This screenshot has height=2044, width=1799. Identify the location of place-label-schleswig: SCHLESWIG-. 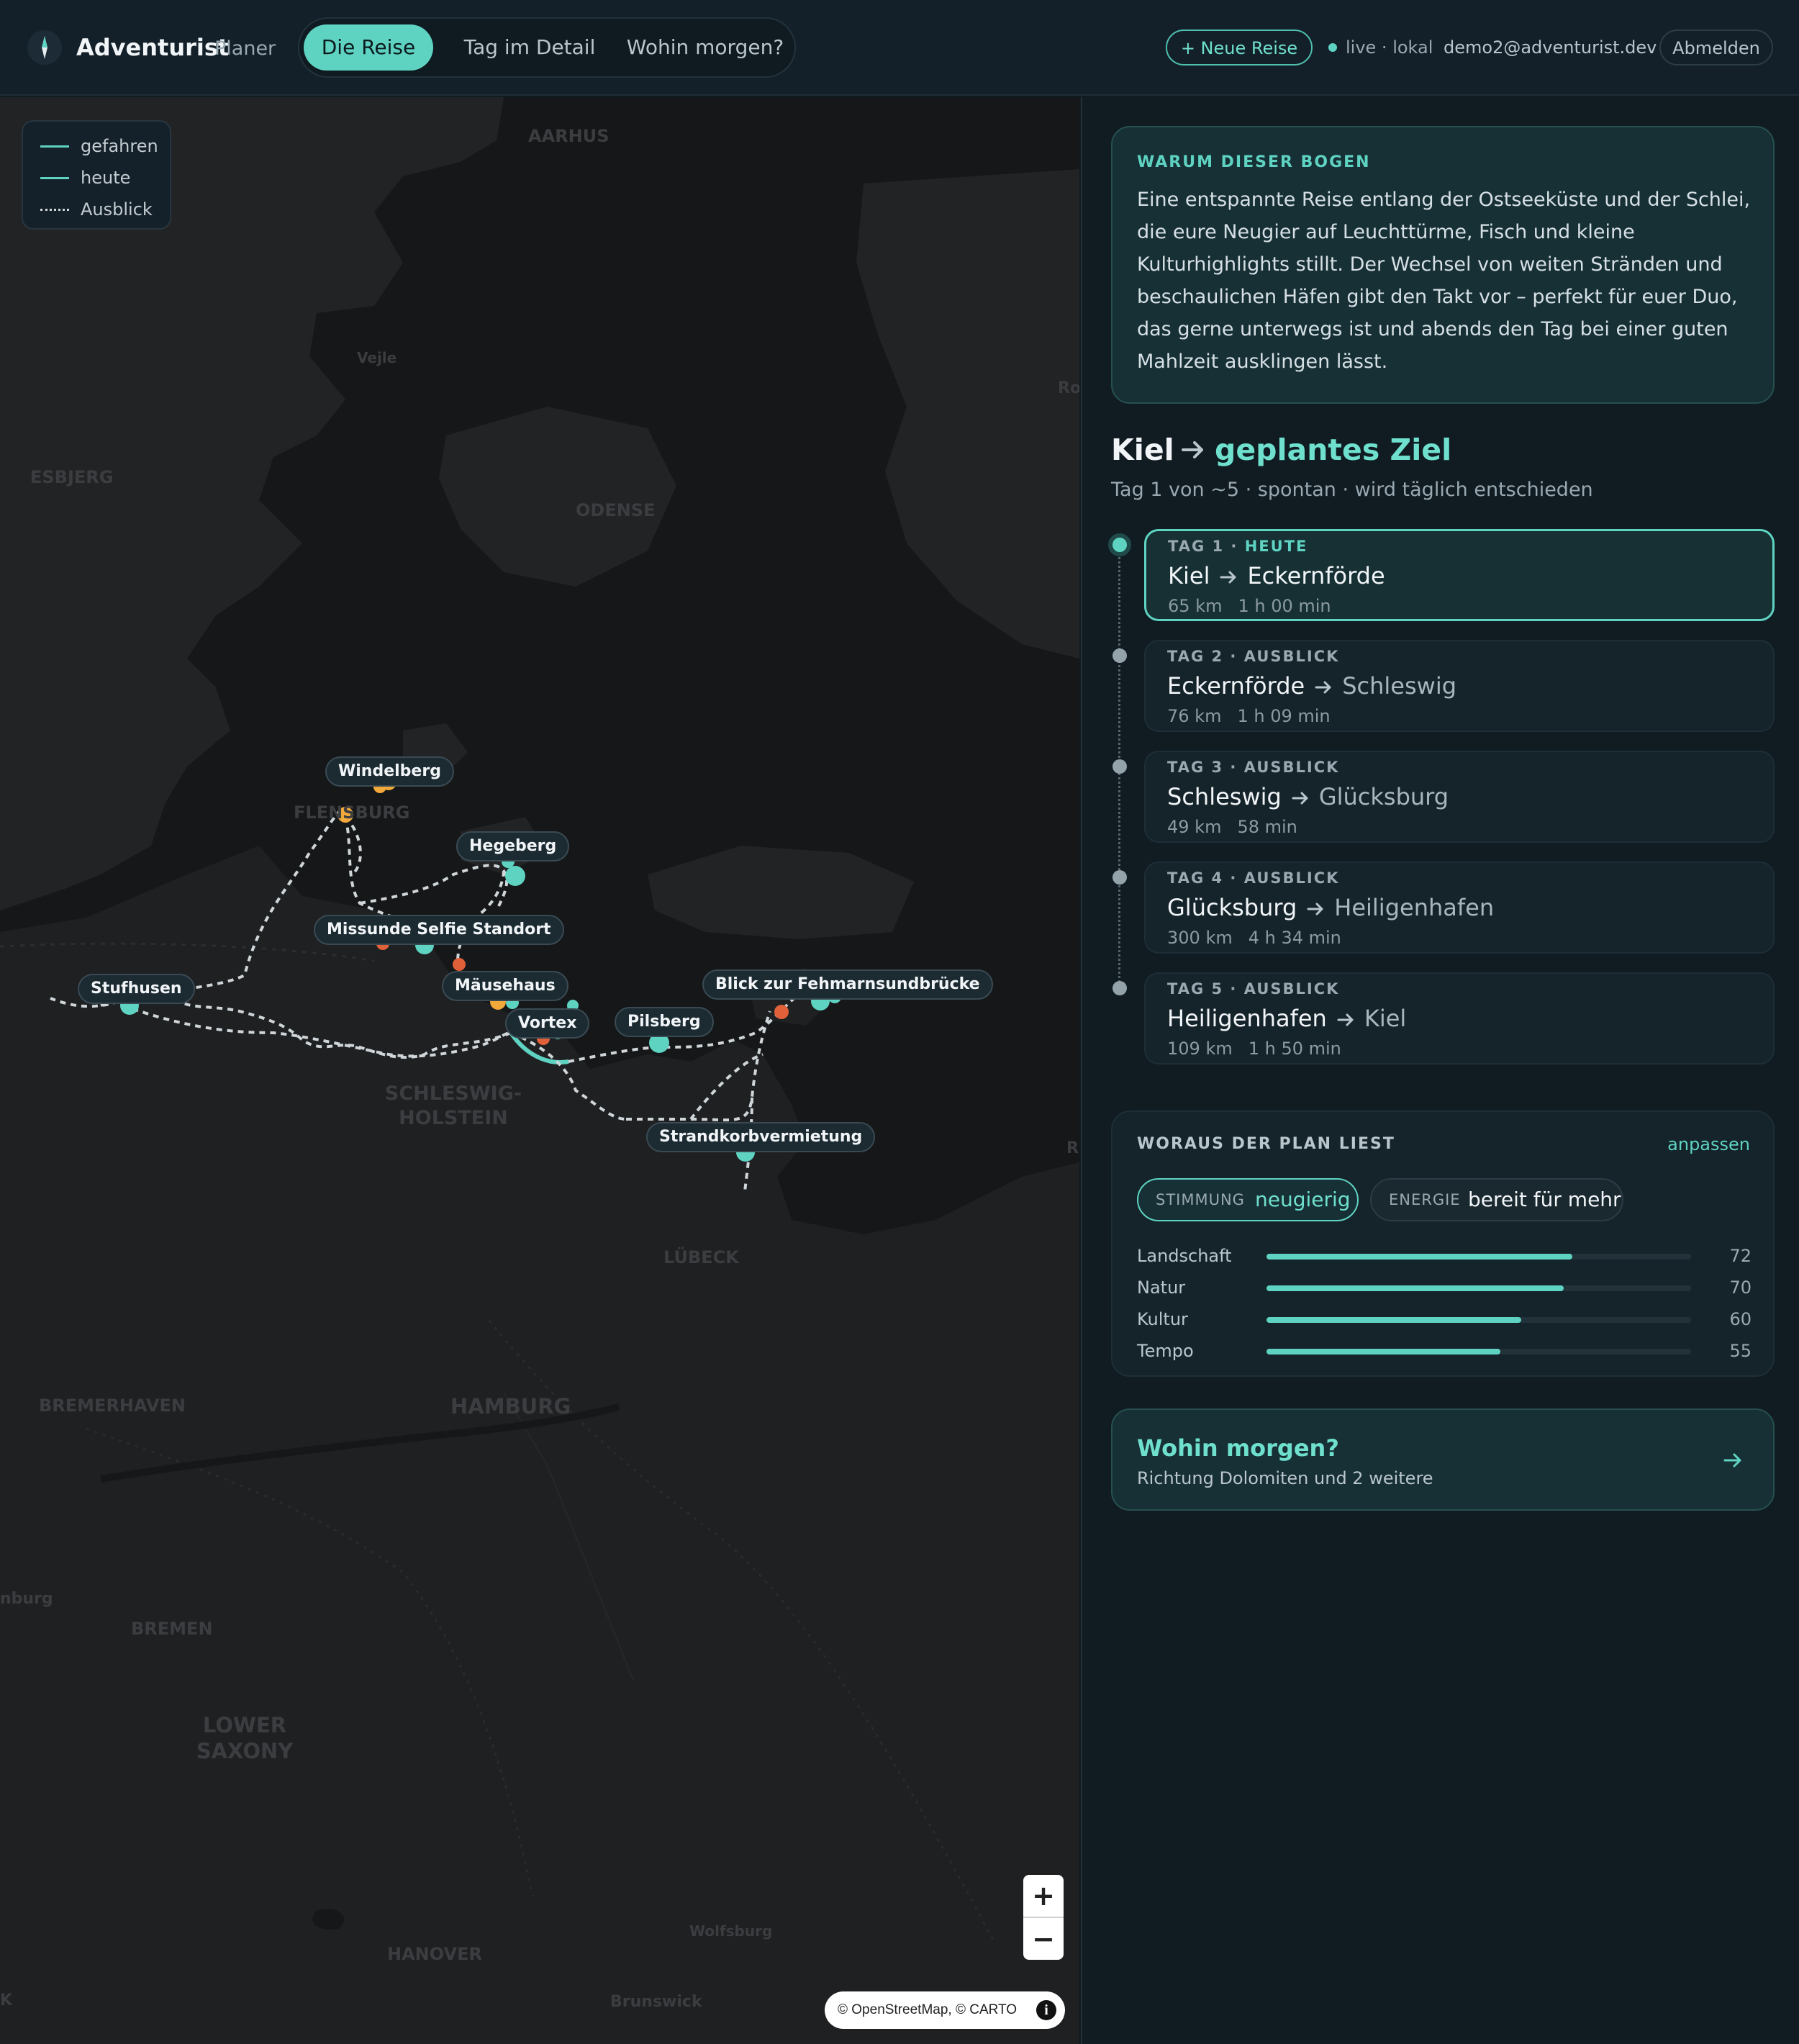
(453, 1093).